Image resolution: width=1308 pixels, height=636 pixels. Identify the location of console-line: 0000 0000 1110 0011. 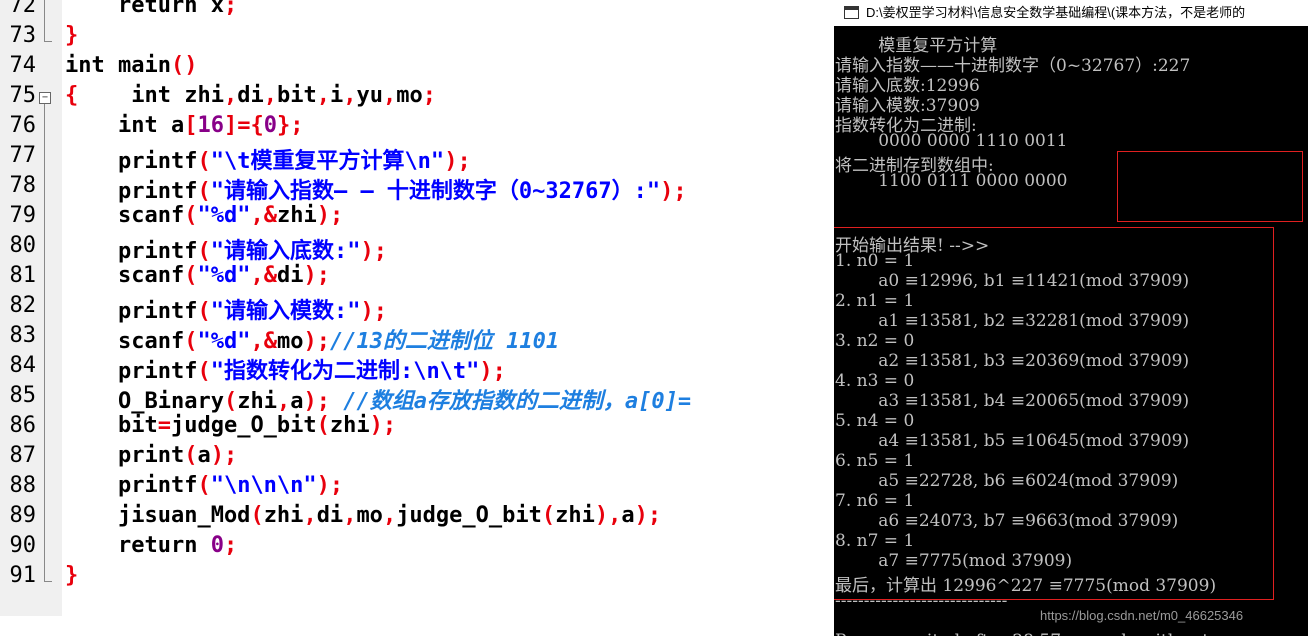
(951, 141).